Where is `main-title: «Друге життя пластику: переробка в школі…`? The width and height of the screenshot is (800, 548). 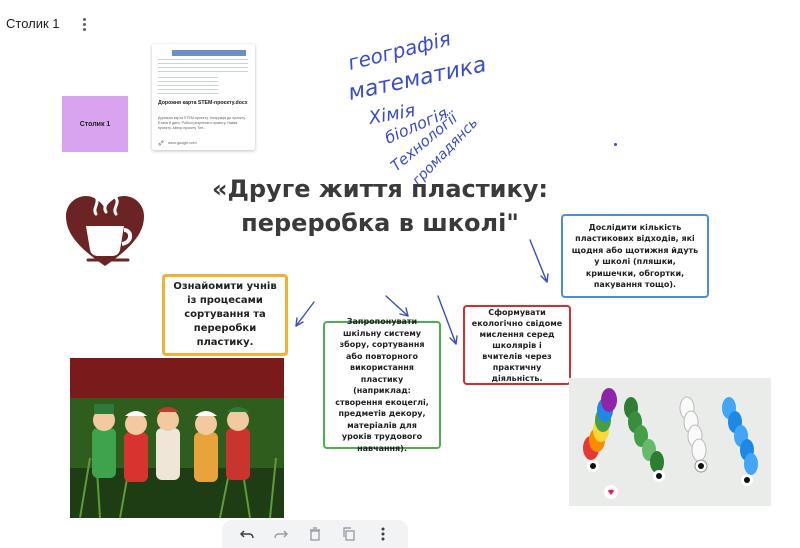
main-title: «Друге життя пластику: переробка в школі… is located at coordinates (380, 206).